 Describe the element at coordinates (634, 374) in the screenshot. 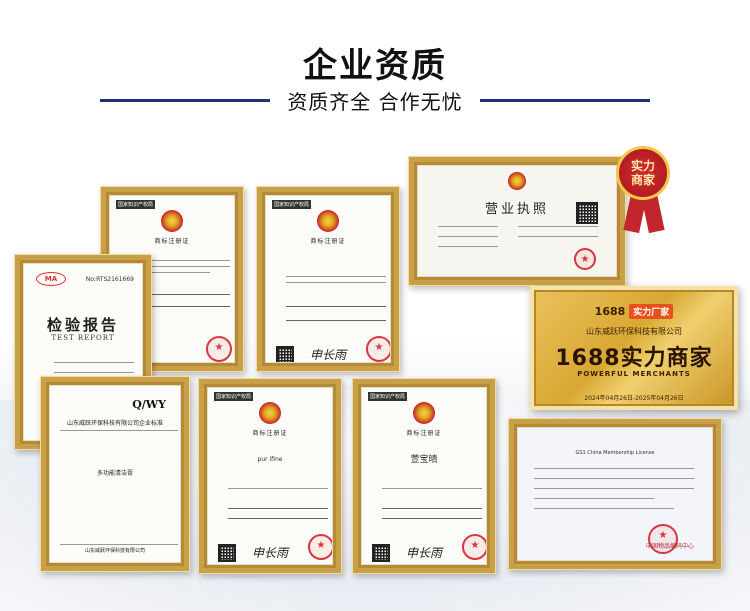

I see `plaque-english: POWERFUL MERCHANTS` at that location.